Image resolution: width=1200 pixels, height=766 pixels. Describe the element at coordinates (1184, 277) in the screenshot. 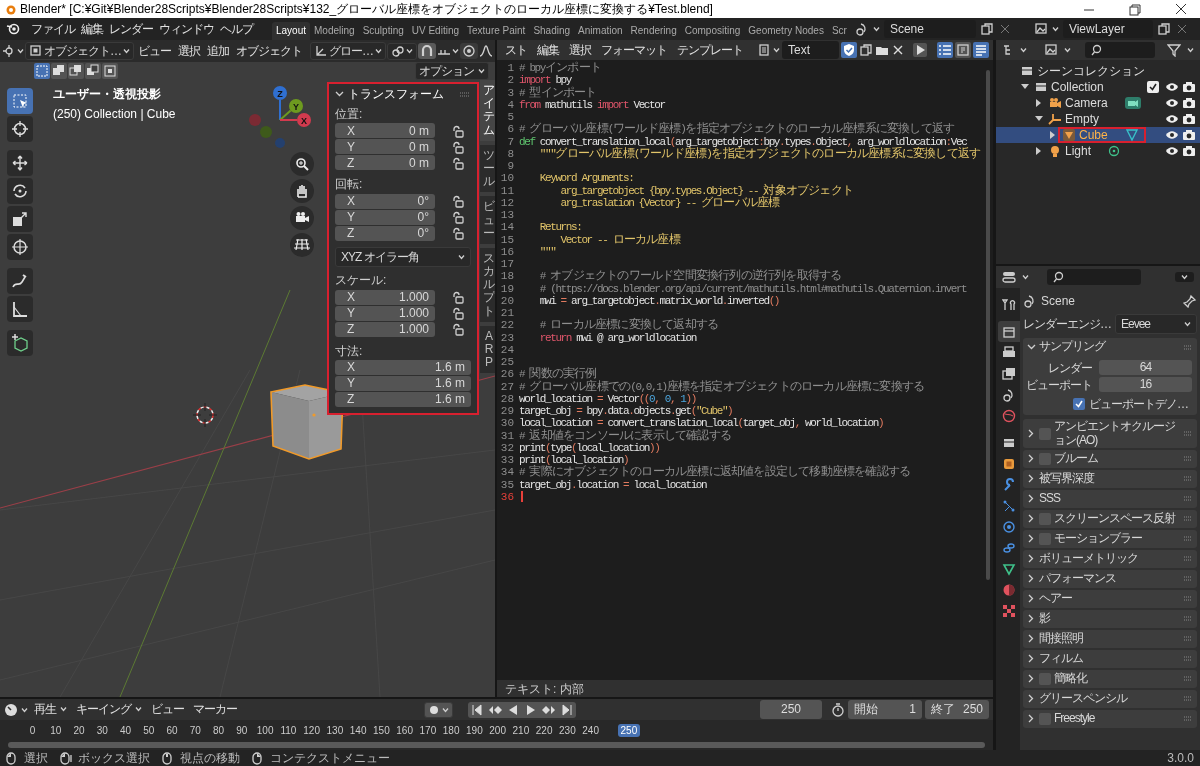

I see `dropdown-button` at that location.